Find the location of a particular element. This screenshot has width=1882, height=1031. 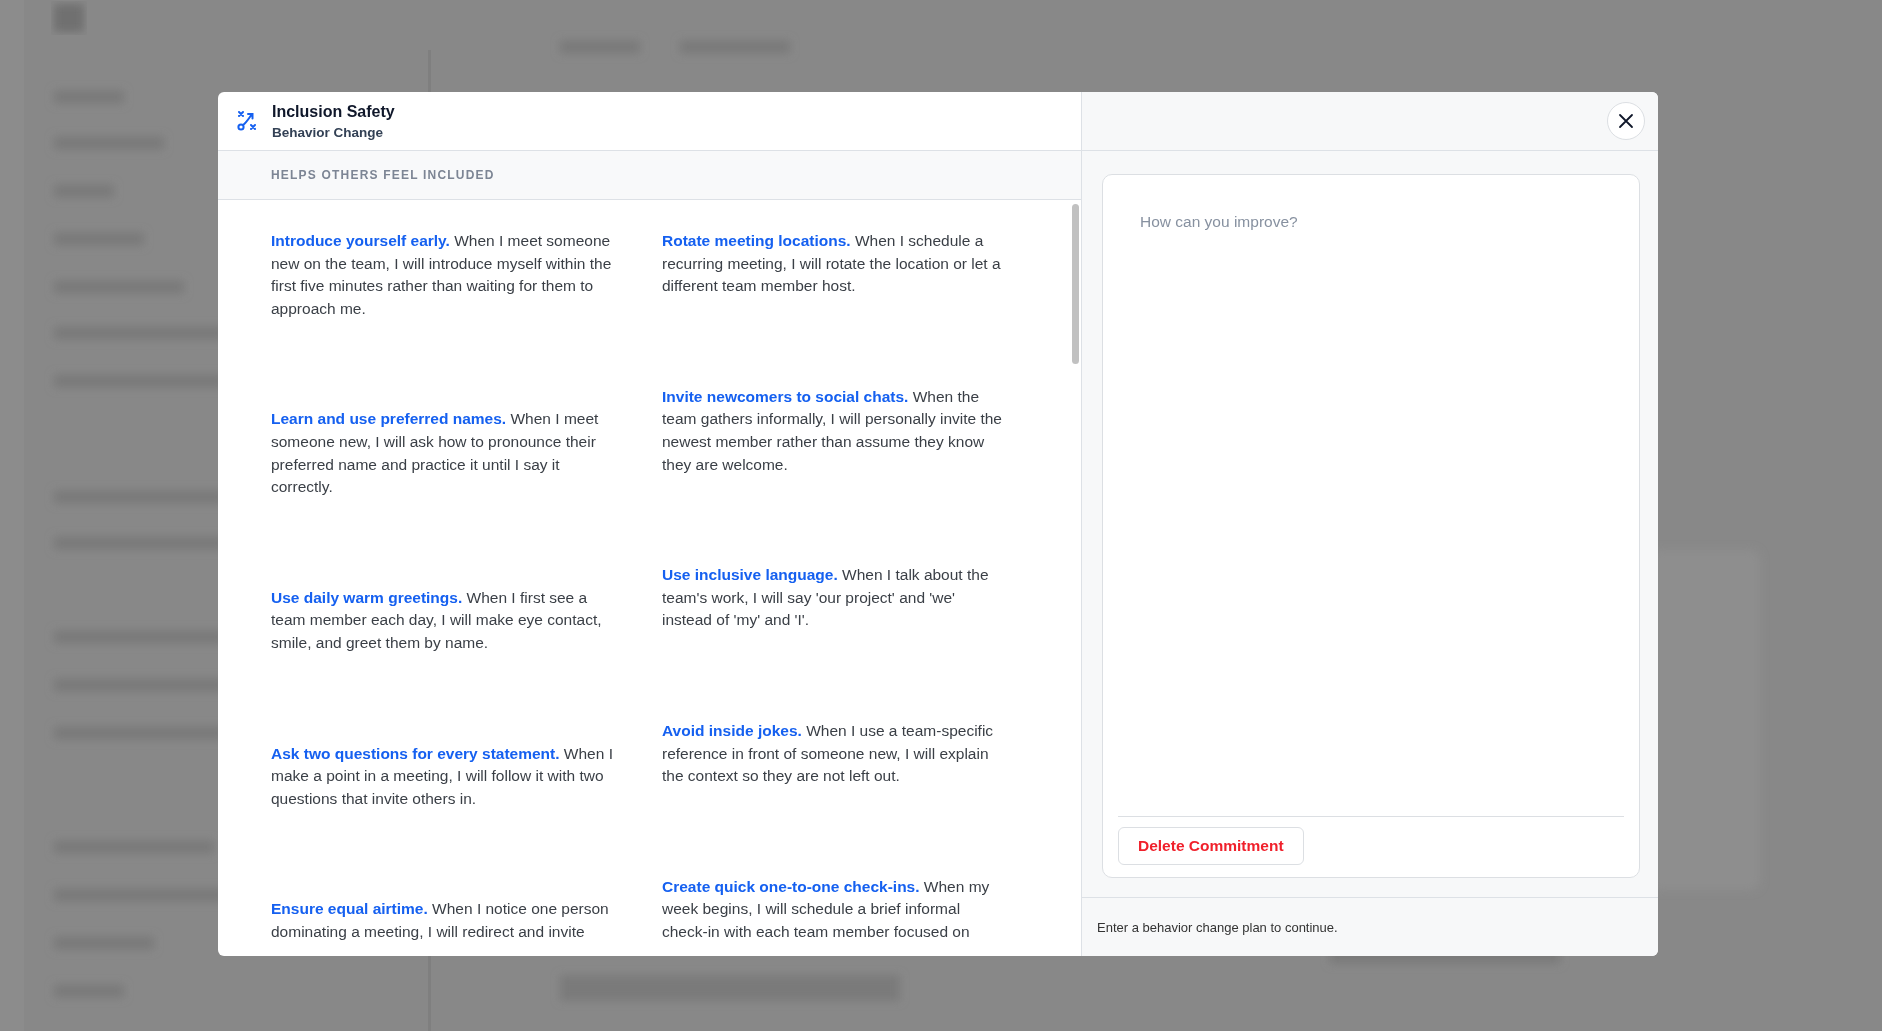

behavior-description: Ask two questions for every statement. When I make a point in a meeting, I will follow it with two questions that invite others in. is located at coordinates (442, 776).